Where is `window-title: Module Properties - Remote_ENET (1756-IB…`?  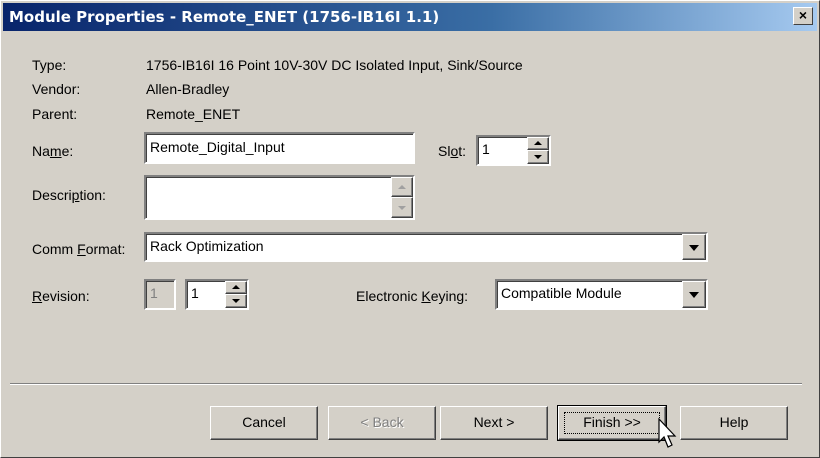
window-title: Module Properties - Remote_ENET (1756-IB… is located at coordinates (224, 17).